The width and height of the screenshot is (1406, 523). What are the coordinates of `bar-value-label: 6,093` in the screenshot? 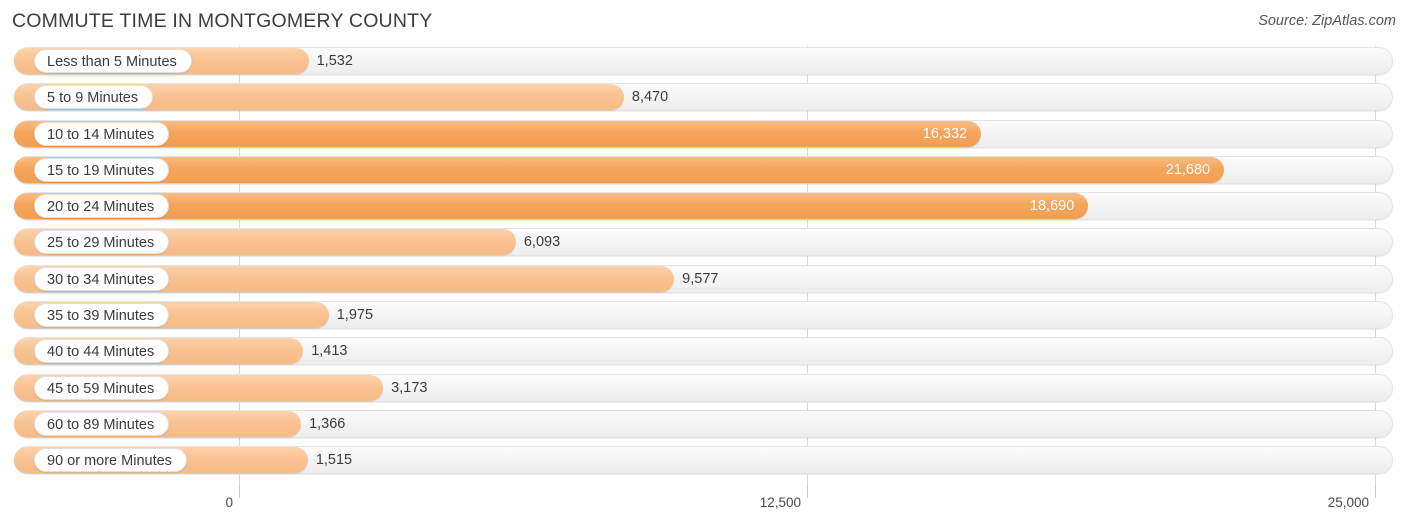 It's located at (542, 242).